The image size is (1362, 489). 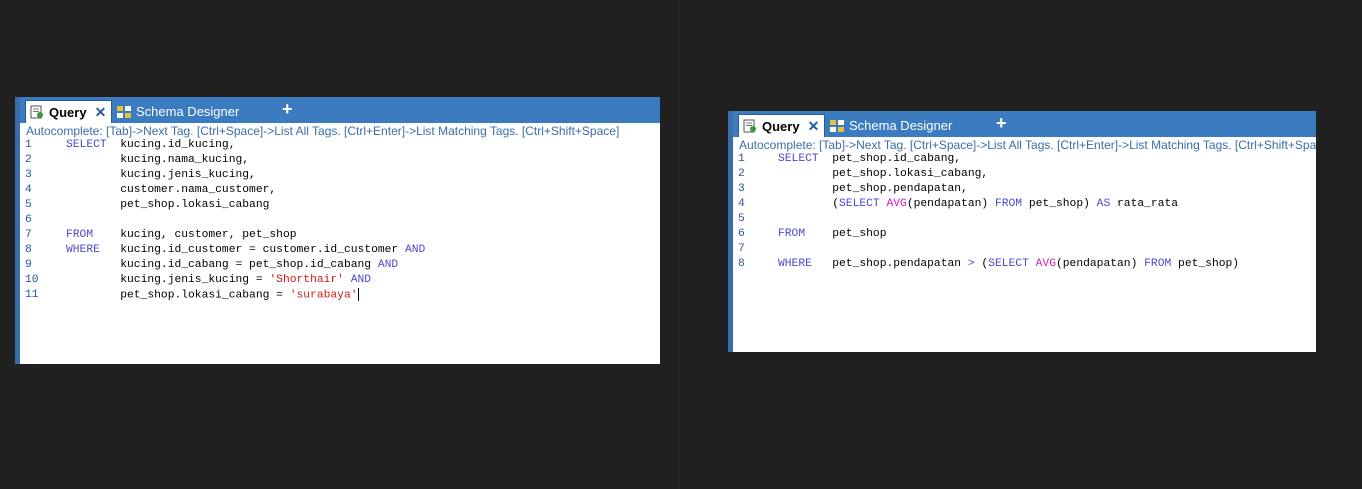 I want to click on line-number: 11, so click(x=32, y=295).